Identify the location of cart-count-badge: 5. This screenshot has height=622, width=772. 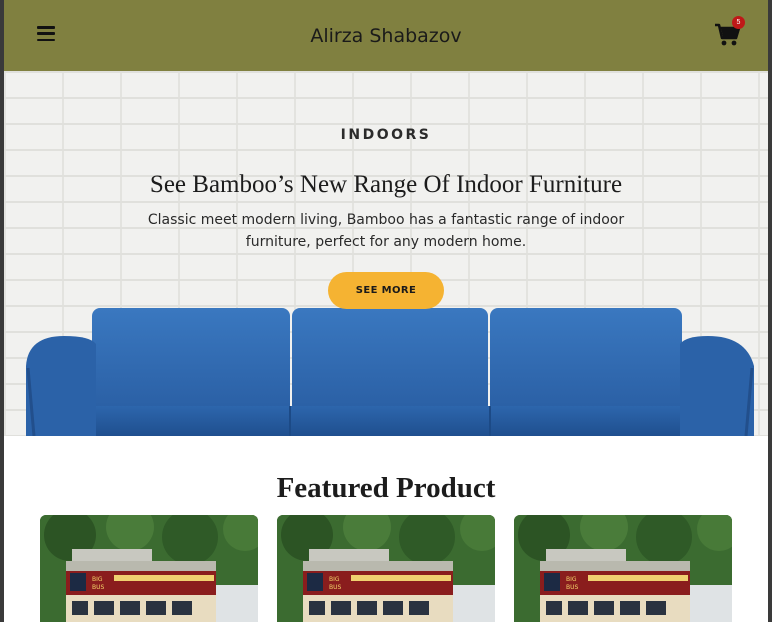
(738, 22).